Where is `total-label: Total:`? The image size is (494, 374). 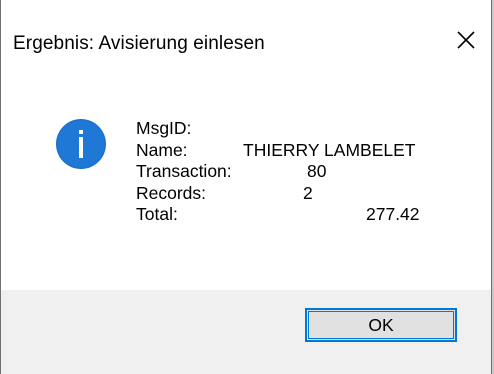
total-label: Total: is located at coordinates (157, 214).